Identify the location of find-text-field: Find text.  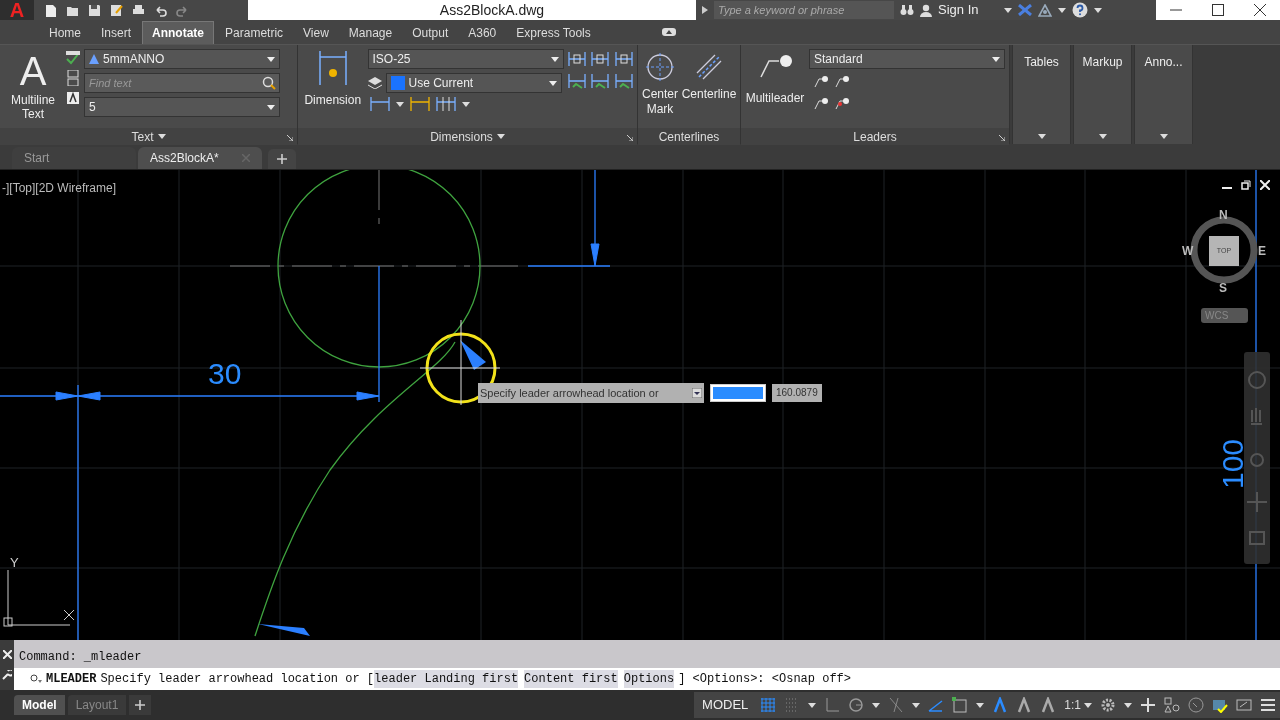
(182, 83).